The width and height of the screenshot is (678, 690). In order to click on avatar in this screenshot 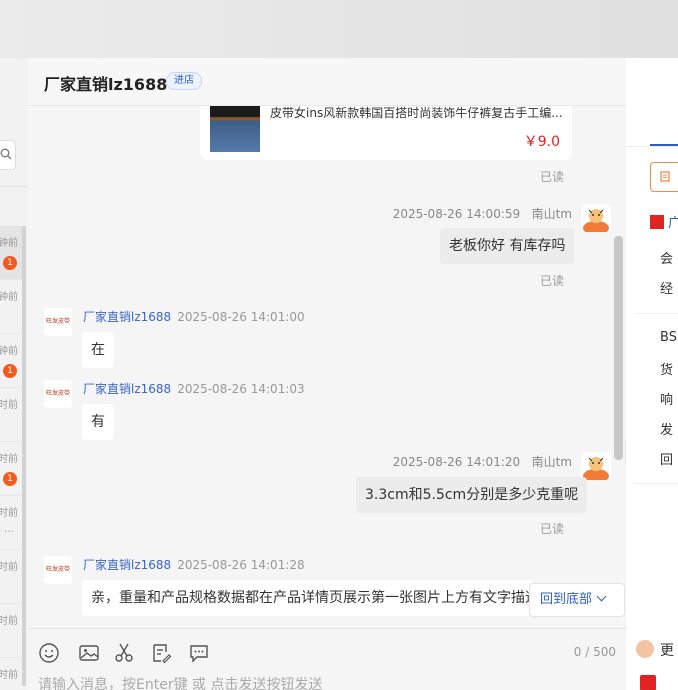, I will do `click(645, 649)`.